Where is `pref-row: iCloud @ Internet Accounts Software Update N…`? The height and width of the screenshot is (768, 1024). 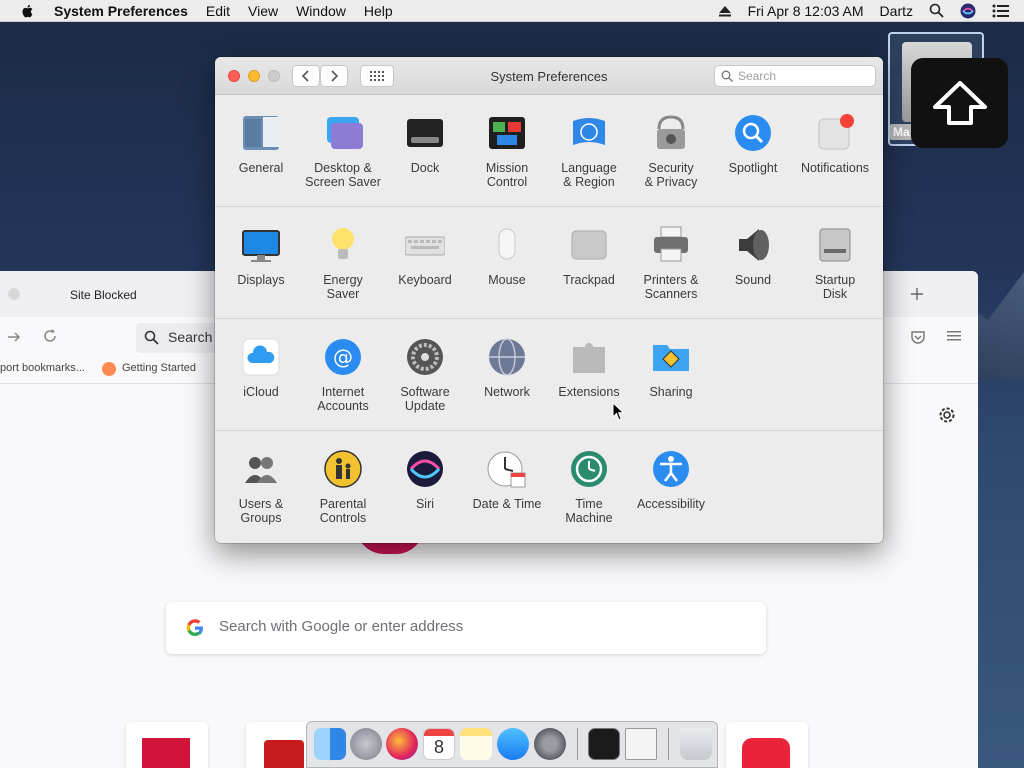
pref-row: iCloud @ Internet Accounts Software Update N… is located at coordinates (549, 375).